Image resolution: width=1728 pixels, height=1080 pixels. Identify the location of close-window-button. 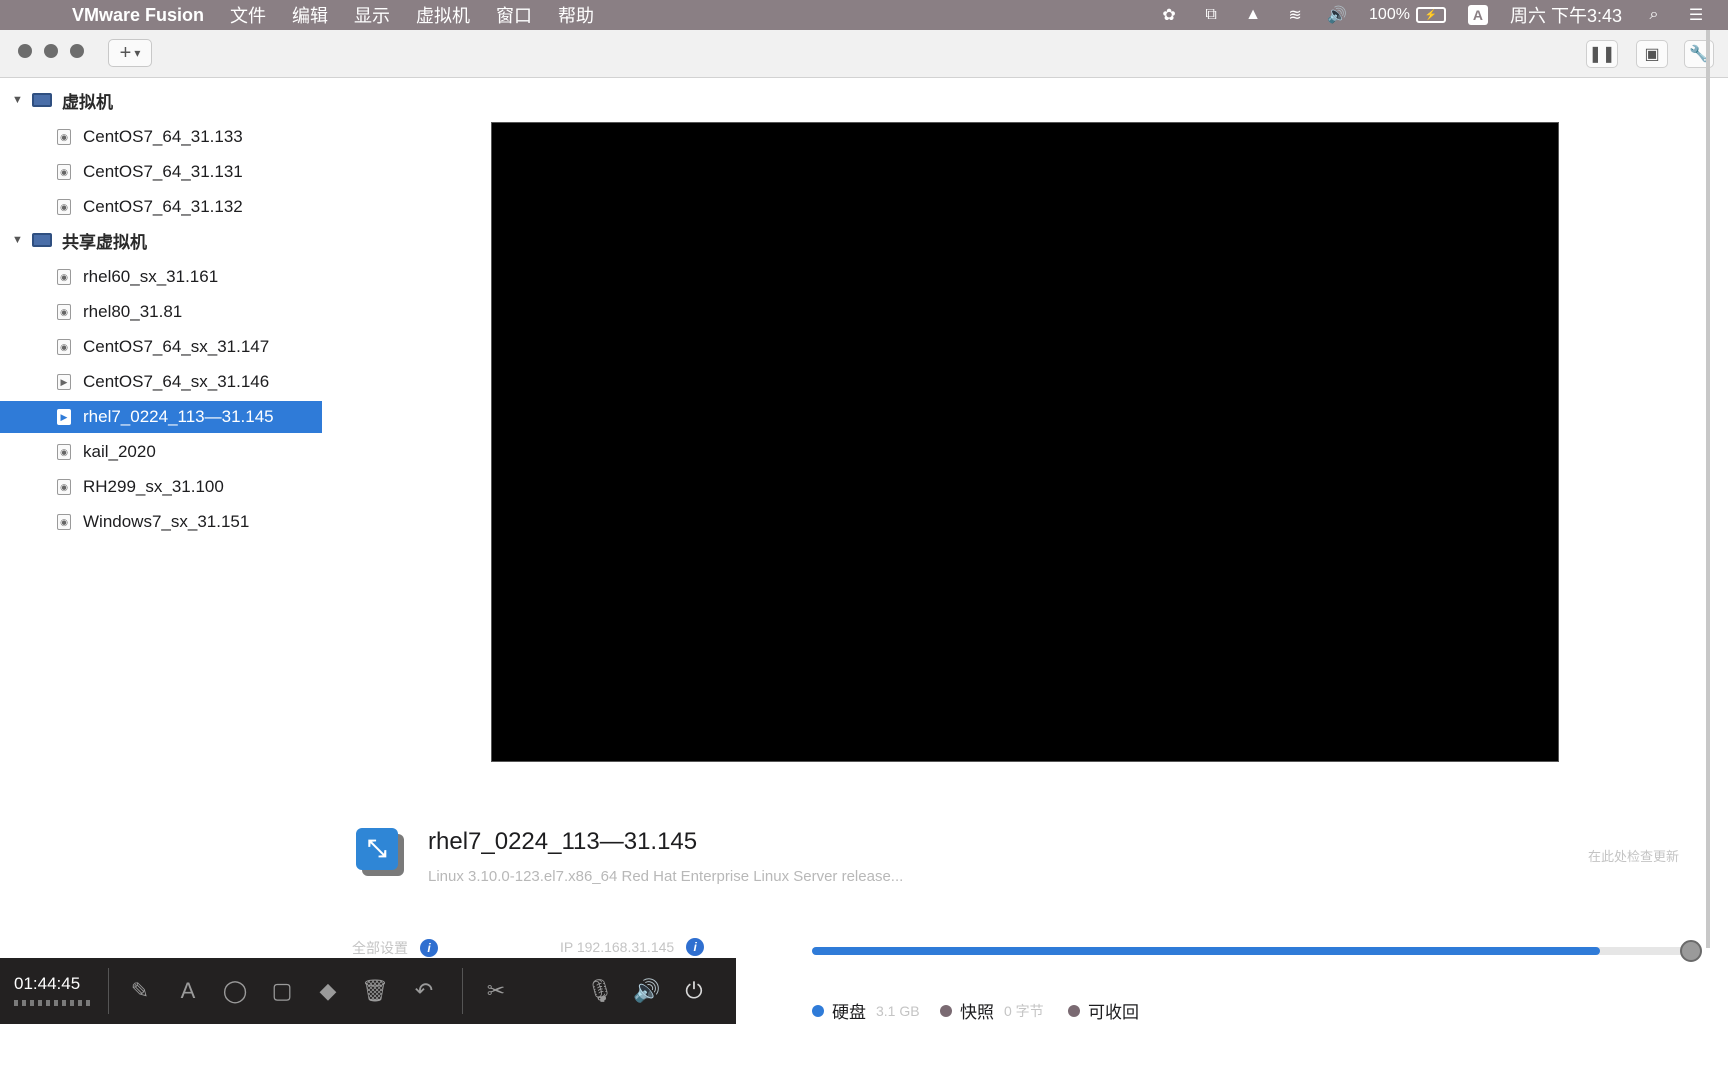
(25, 51).